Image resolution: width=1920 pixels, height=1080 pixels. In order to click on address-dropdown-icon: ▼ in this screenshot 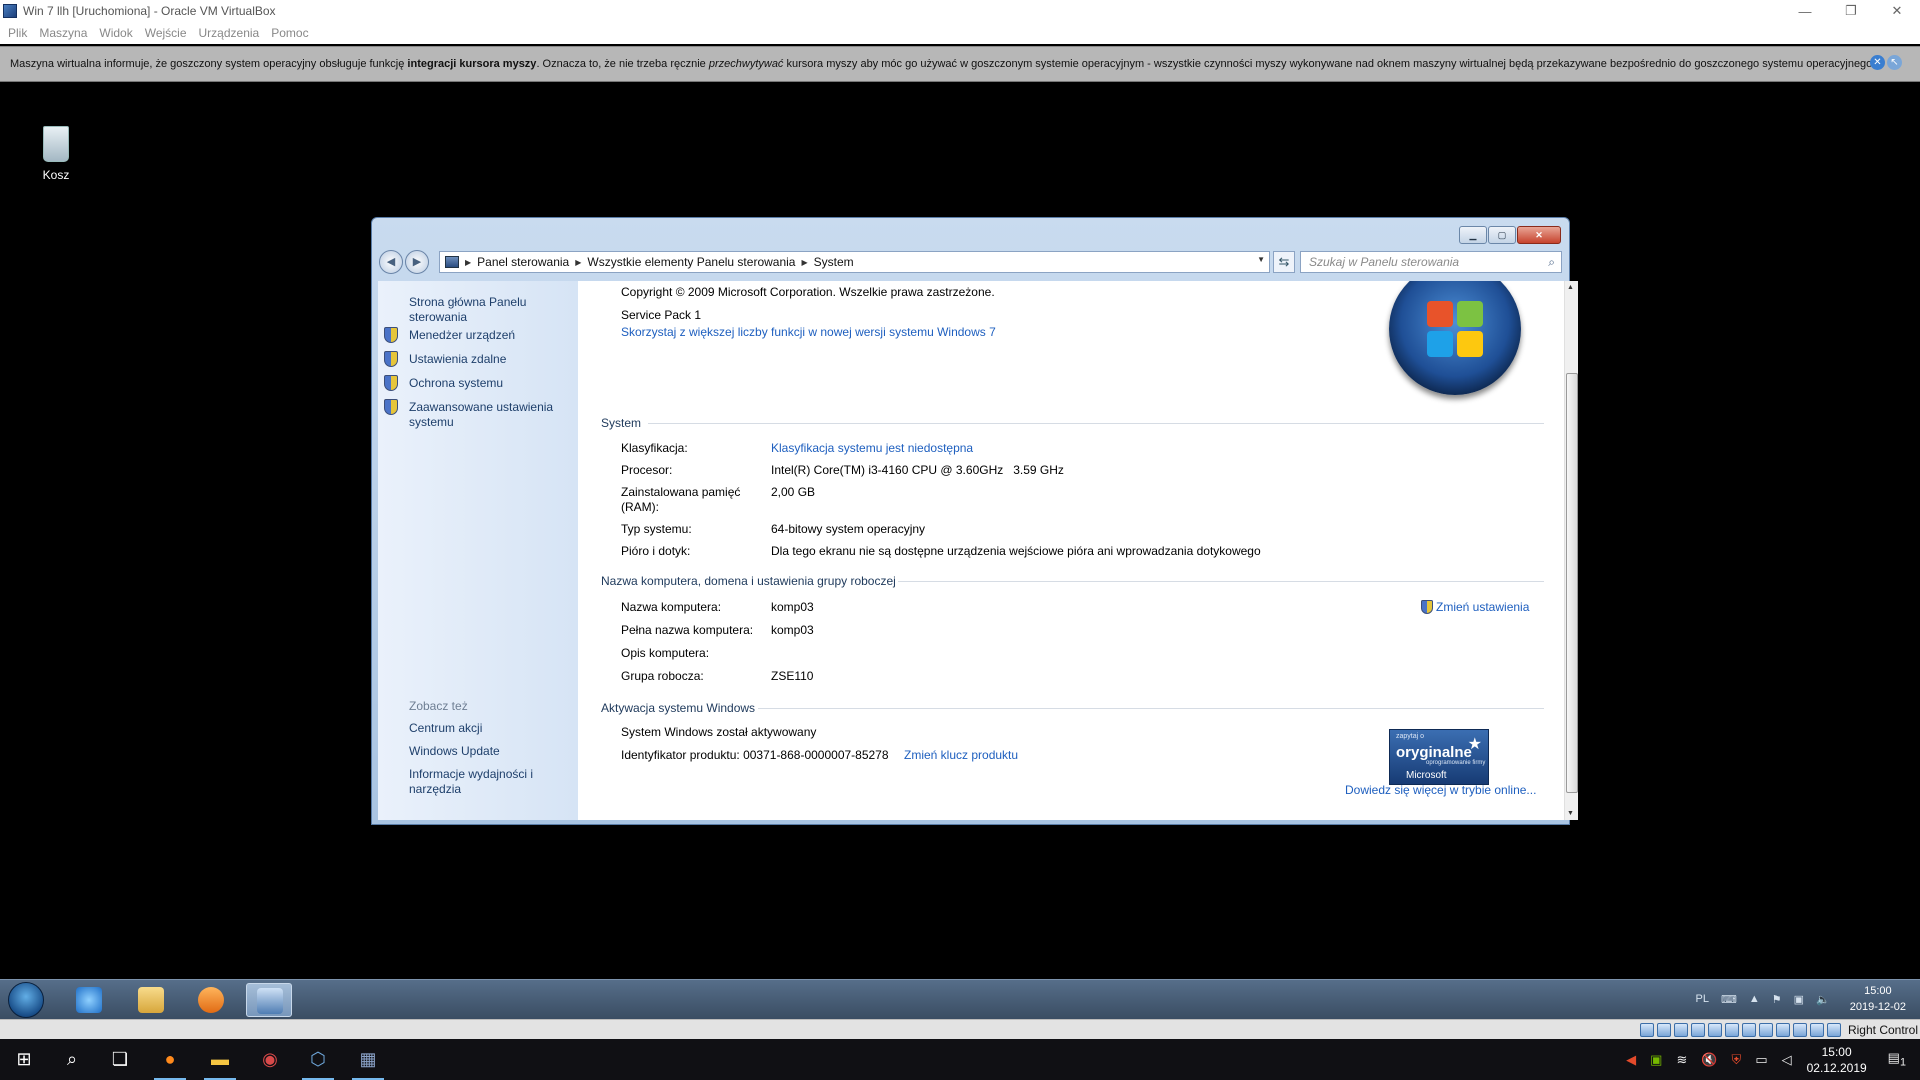, I will do `click(1261, 259)`.